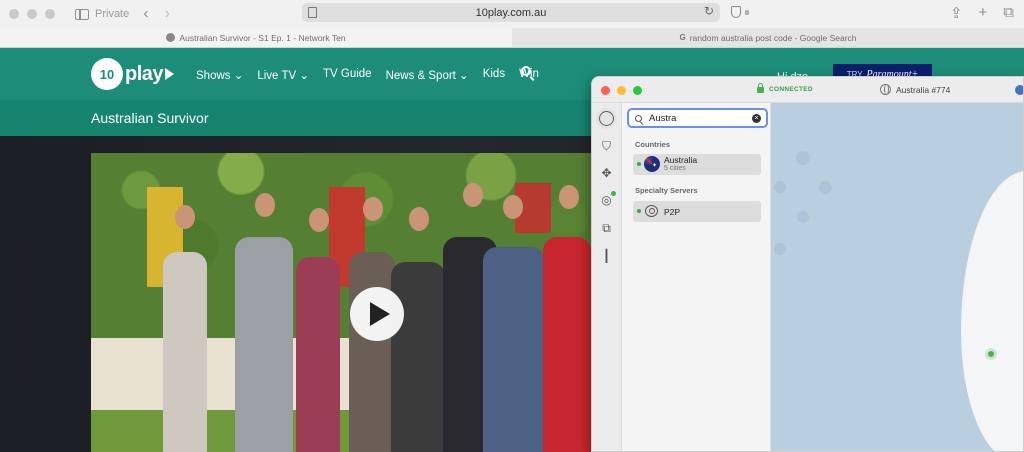 The height and width of the screenshot is (452, 1024). What do you see at coordinates (709, 11) in the screenshot?
I see `reload-icon: ↻` at bounding box center [709, 11].